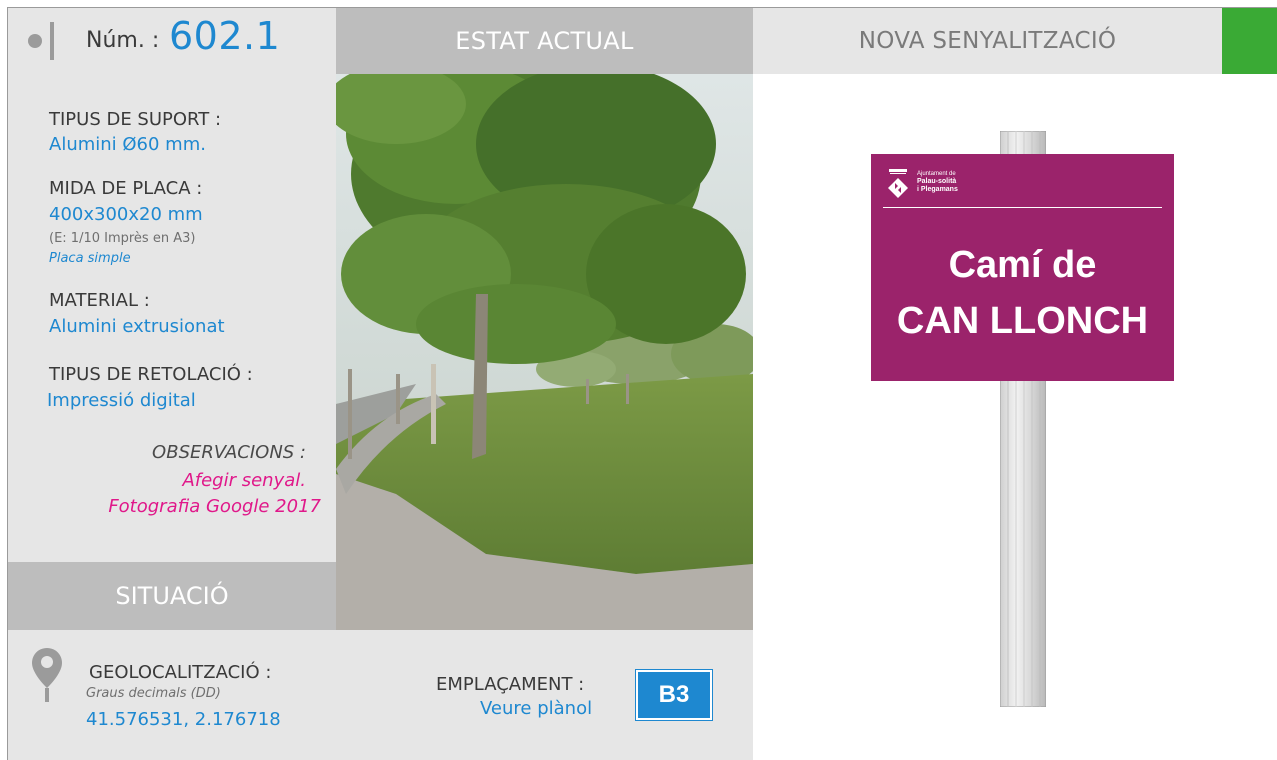 Image resolution: width=1277 pixels, height=760 pixels. What do you see at coordinates (126, 214) in the screenshot?
I see `plate-size-value: 400x300x20 mm` at bounding box center [126, 214].